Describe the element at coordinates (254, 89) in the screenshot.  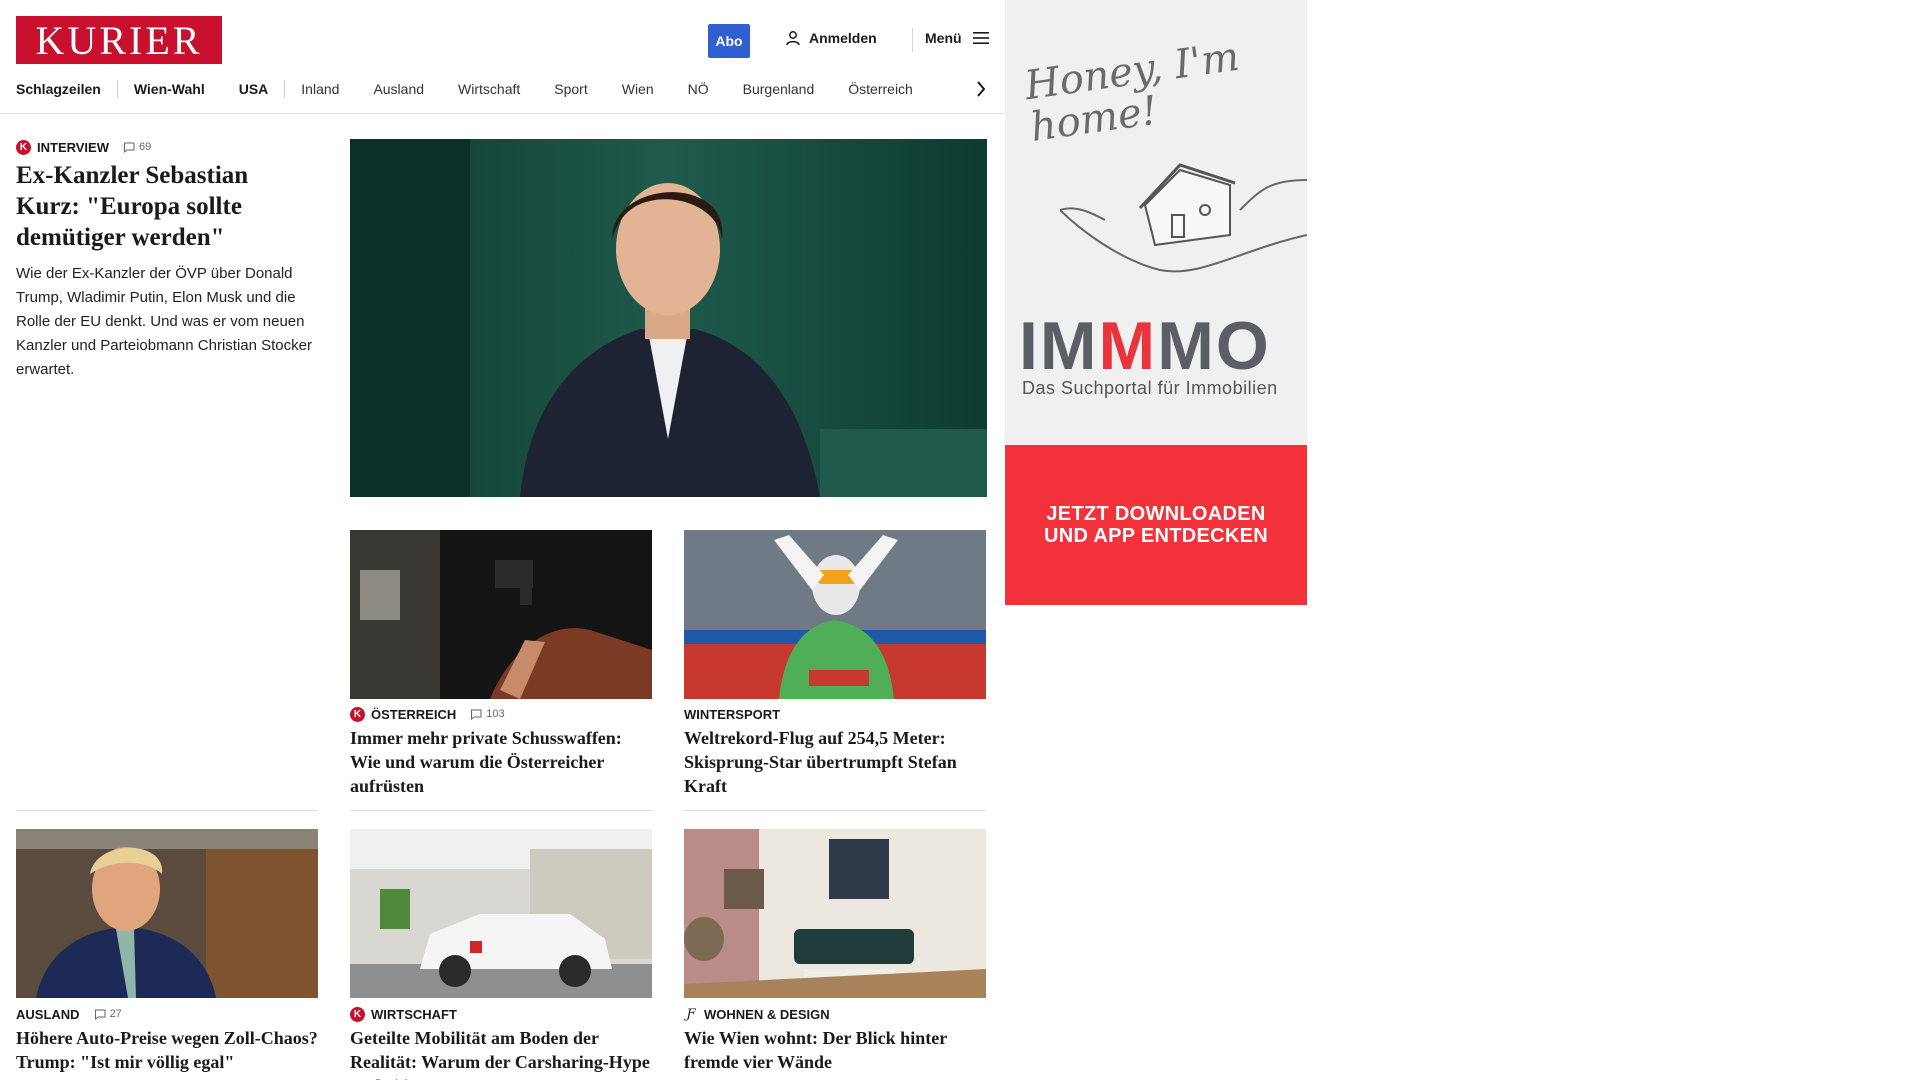
I see `nav-item-usa: USA` at that location.